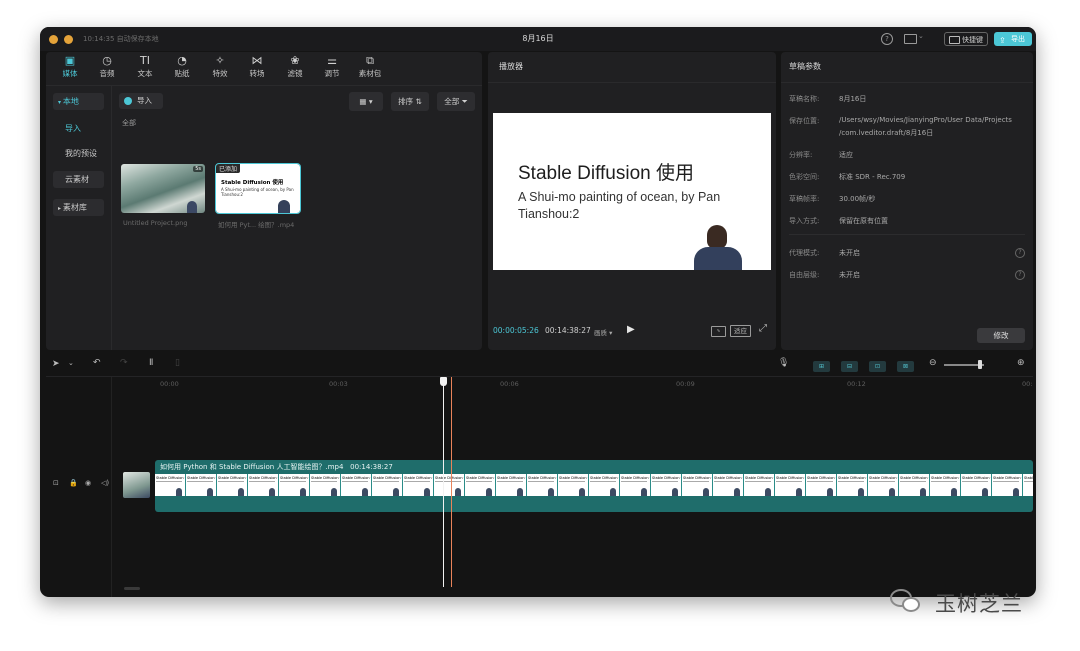 This screenshot has height=651, width=1080. What do you see at coordinates (856, 384) in the screenshot?
I see `time-tick: 00:12` at bounding box center [856, 384].